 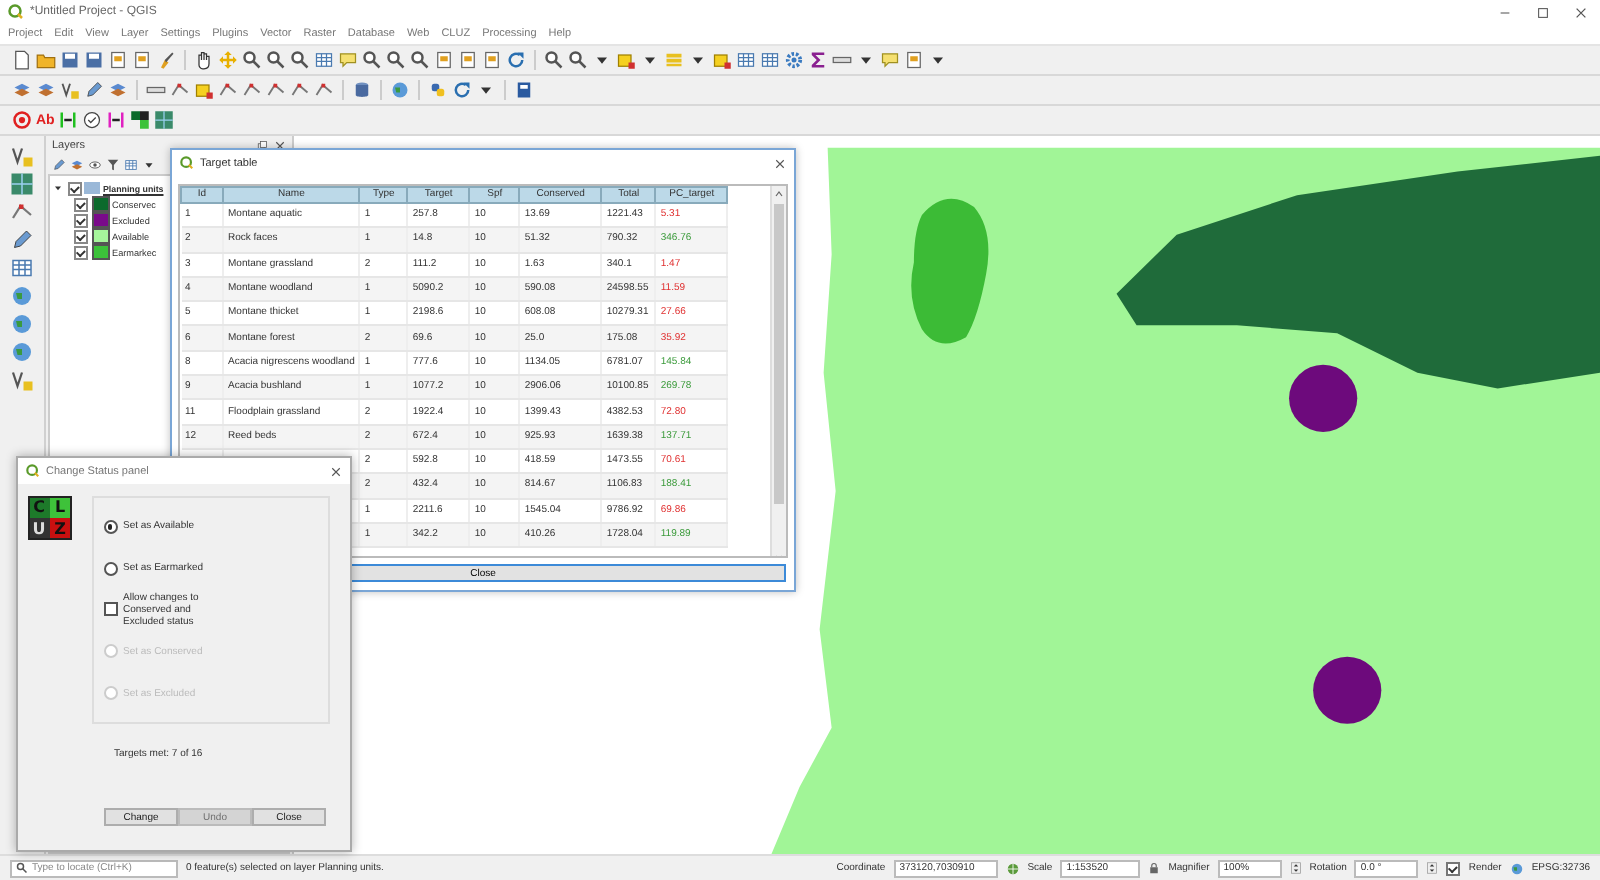 What do you see at coordinates (166, 60) in the screenshot?
I see `brush-icon` at bounding box center [166, 60].